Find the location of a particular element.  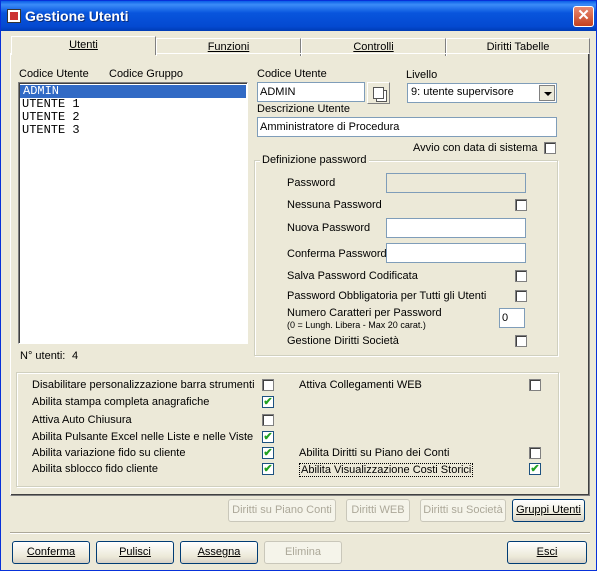

exit-button-label: Esci is located at coordinates (547, 552).